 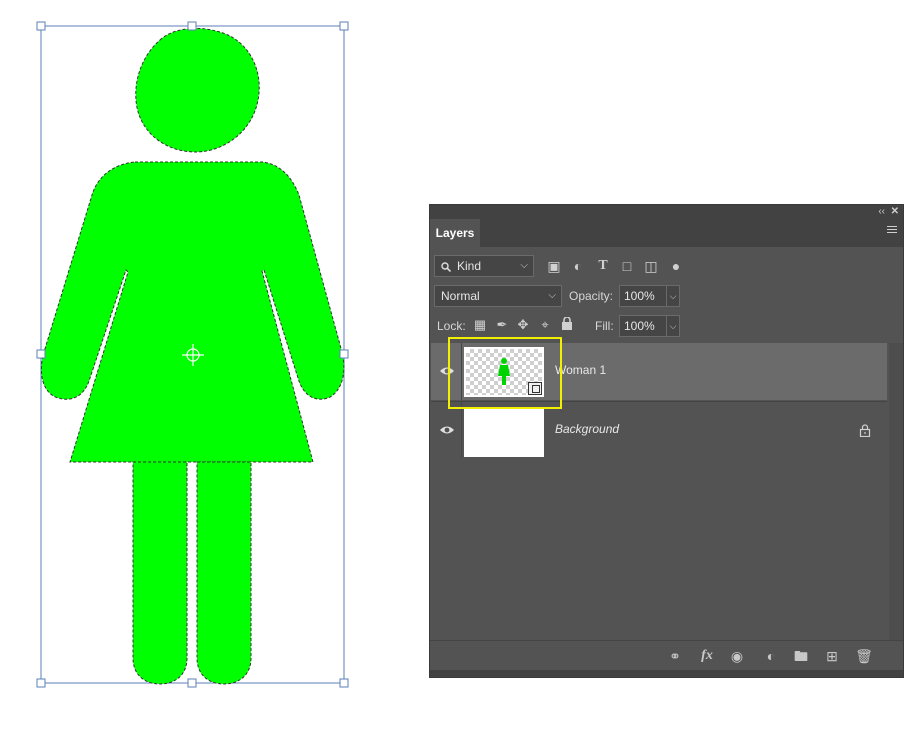 I want to click on collapse-panel-icon: ‹‹, so click(x=881, y=212).